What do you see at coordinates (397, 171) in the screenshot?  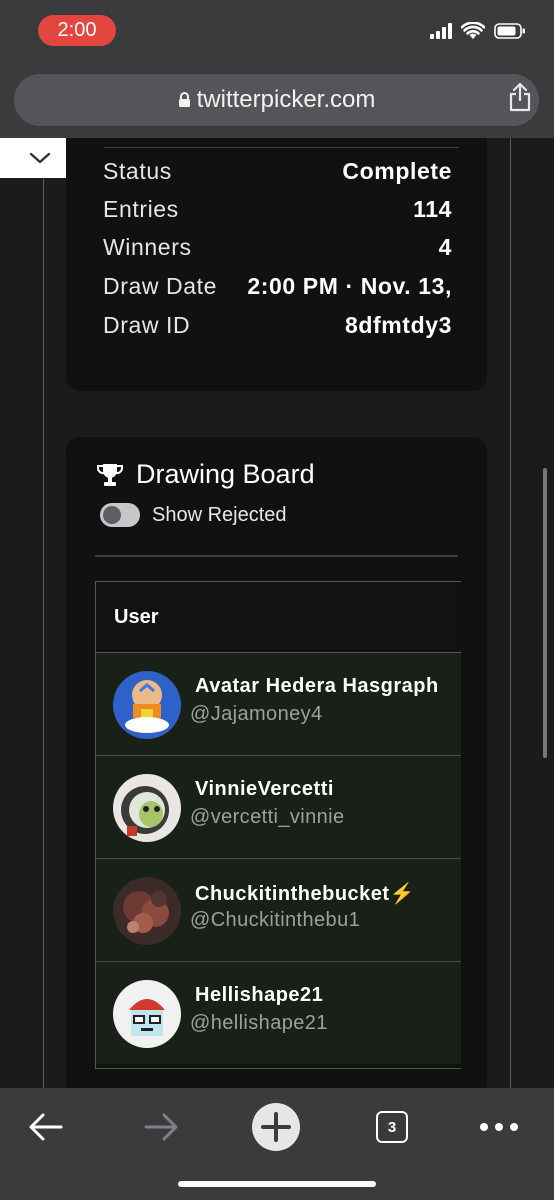 I see `summary-value: Complete` at bounding box center [397, 171].